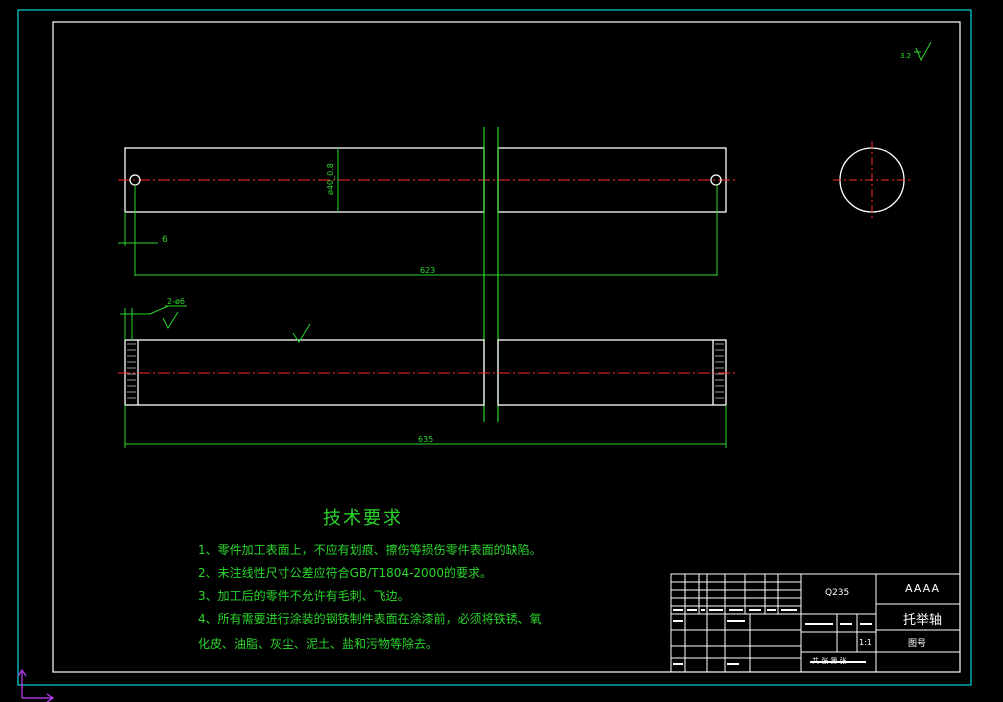  What do you see at coordinates (425, 371) in the screenshot?
I see `chamfer-hatch` at bounding box center [425, 371].